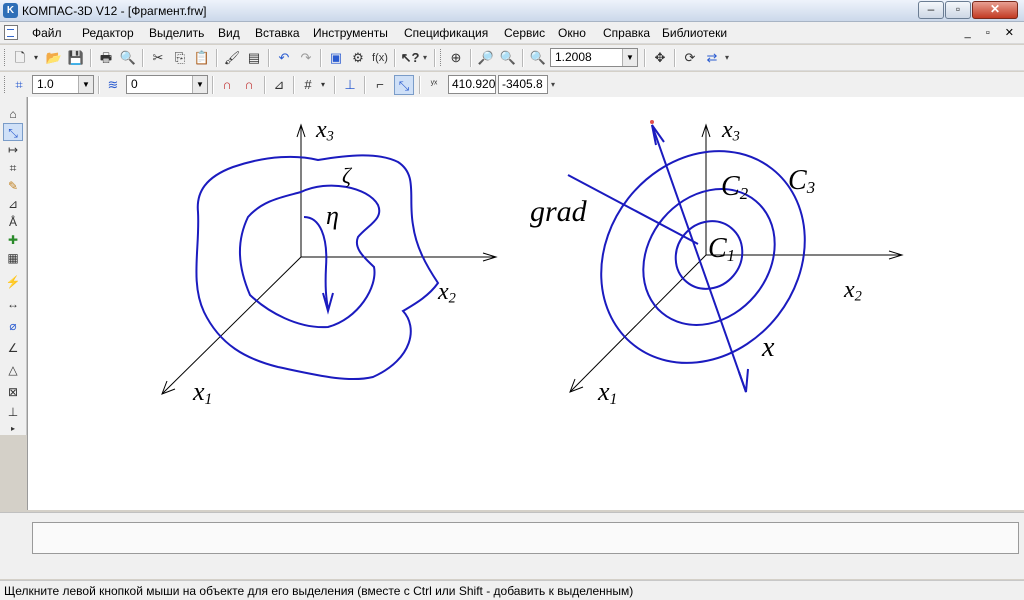 The height and width of the screenshot is (600, 1024). I want to click on round-mode-icon: ⤡, so click(404, 85).